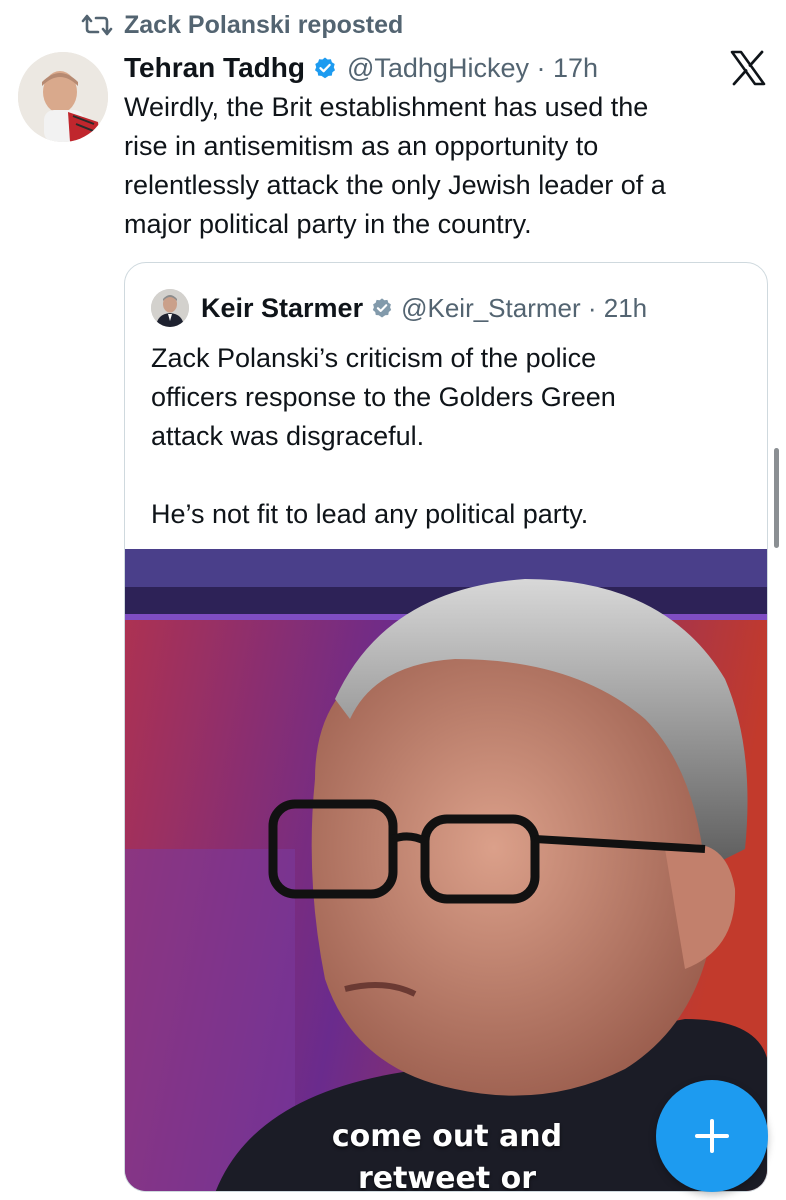 This screenshot has width=786, height=1200. What do you see at coordinates (288, 436) in the screenshot?
I see `quoted-text-line: attack was disgraceful.` at bounding box center [288, 436].